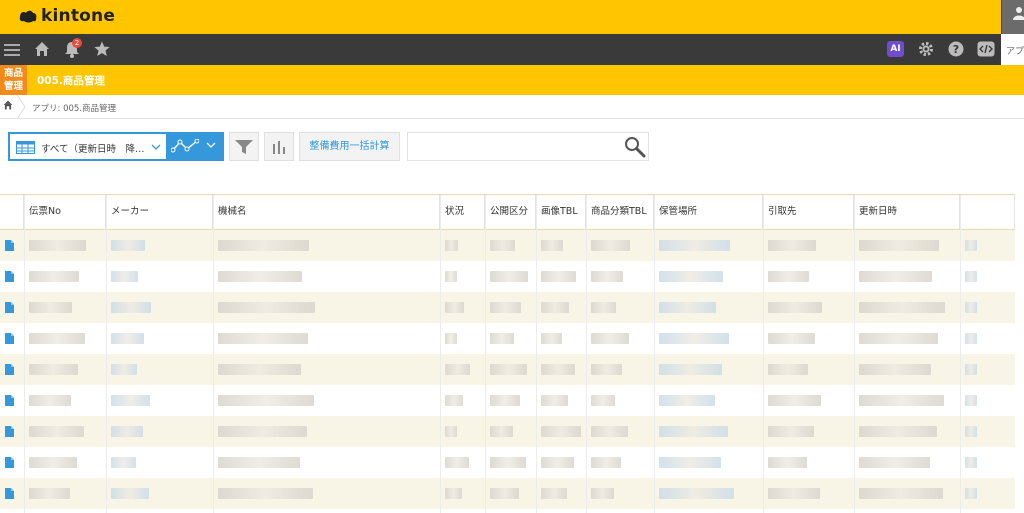 The width and height of the screenshot is (1024, 513). What do you see at coordinates (512, 17) in the screenshot?
I see `top-header` at bounding box center [512, 17].